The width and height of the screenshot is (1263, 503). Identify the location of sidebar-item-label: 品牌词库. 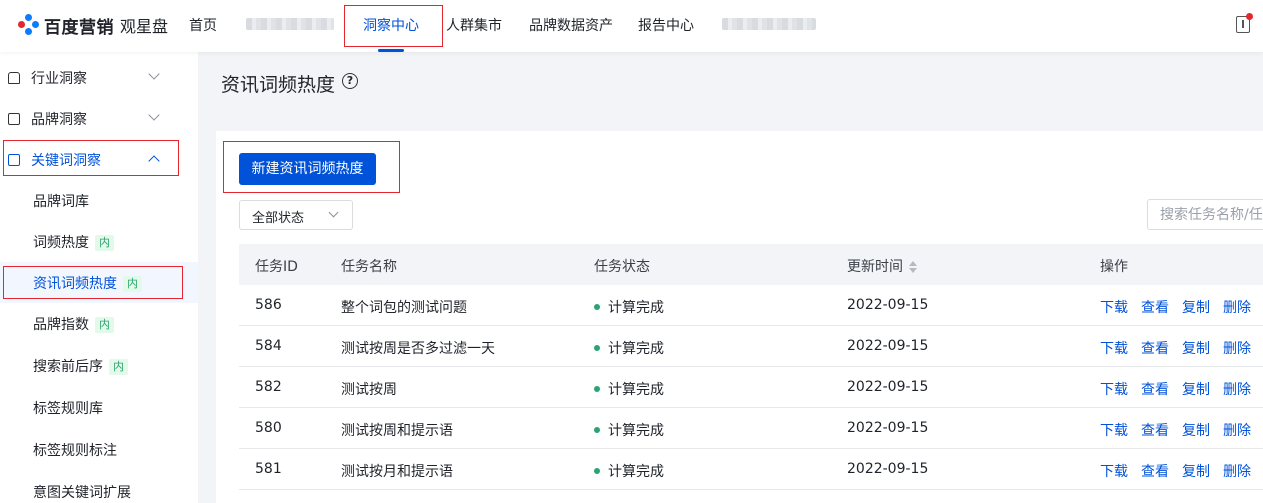
(61, 202).